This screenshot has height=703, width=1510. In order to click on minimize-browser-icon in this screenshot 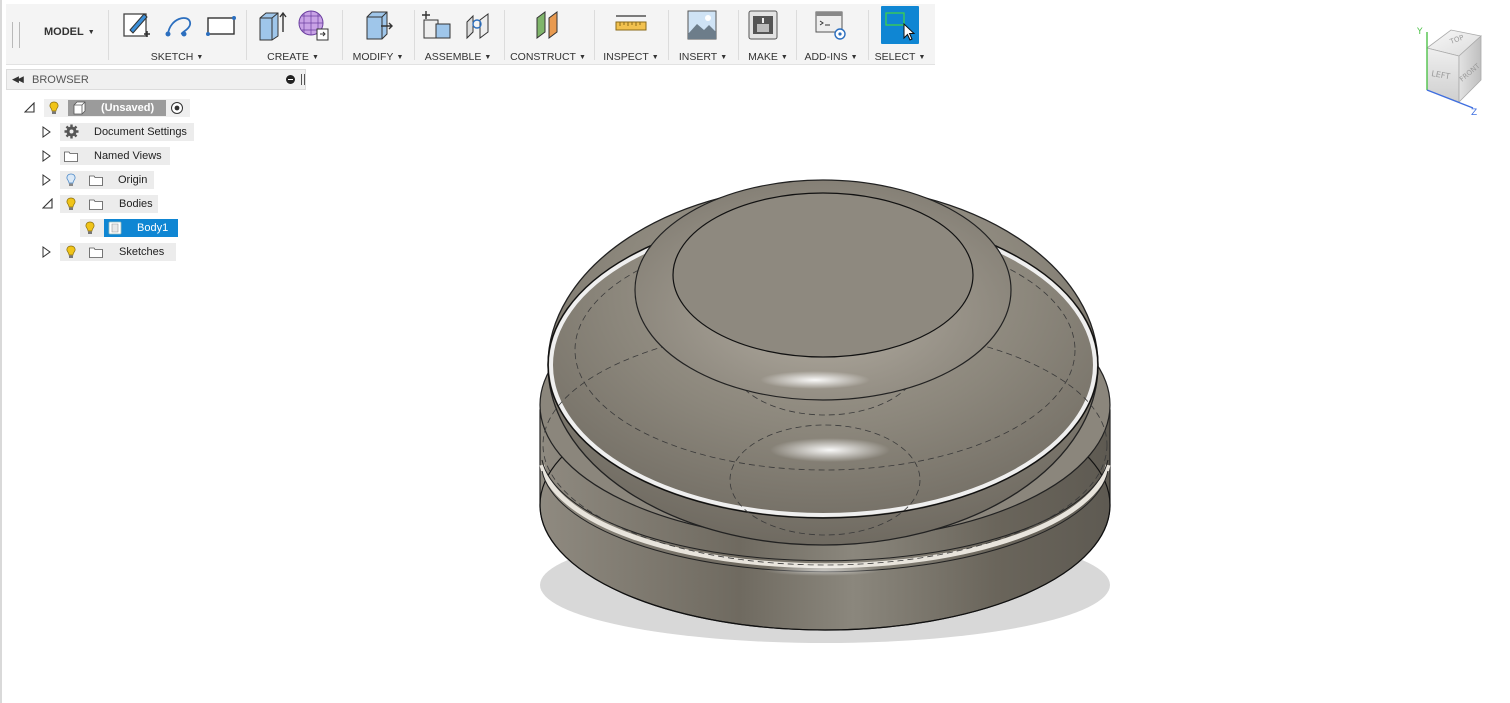, I will do `click(290, 79)`.